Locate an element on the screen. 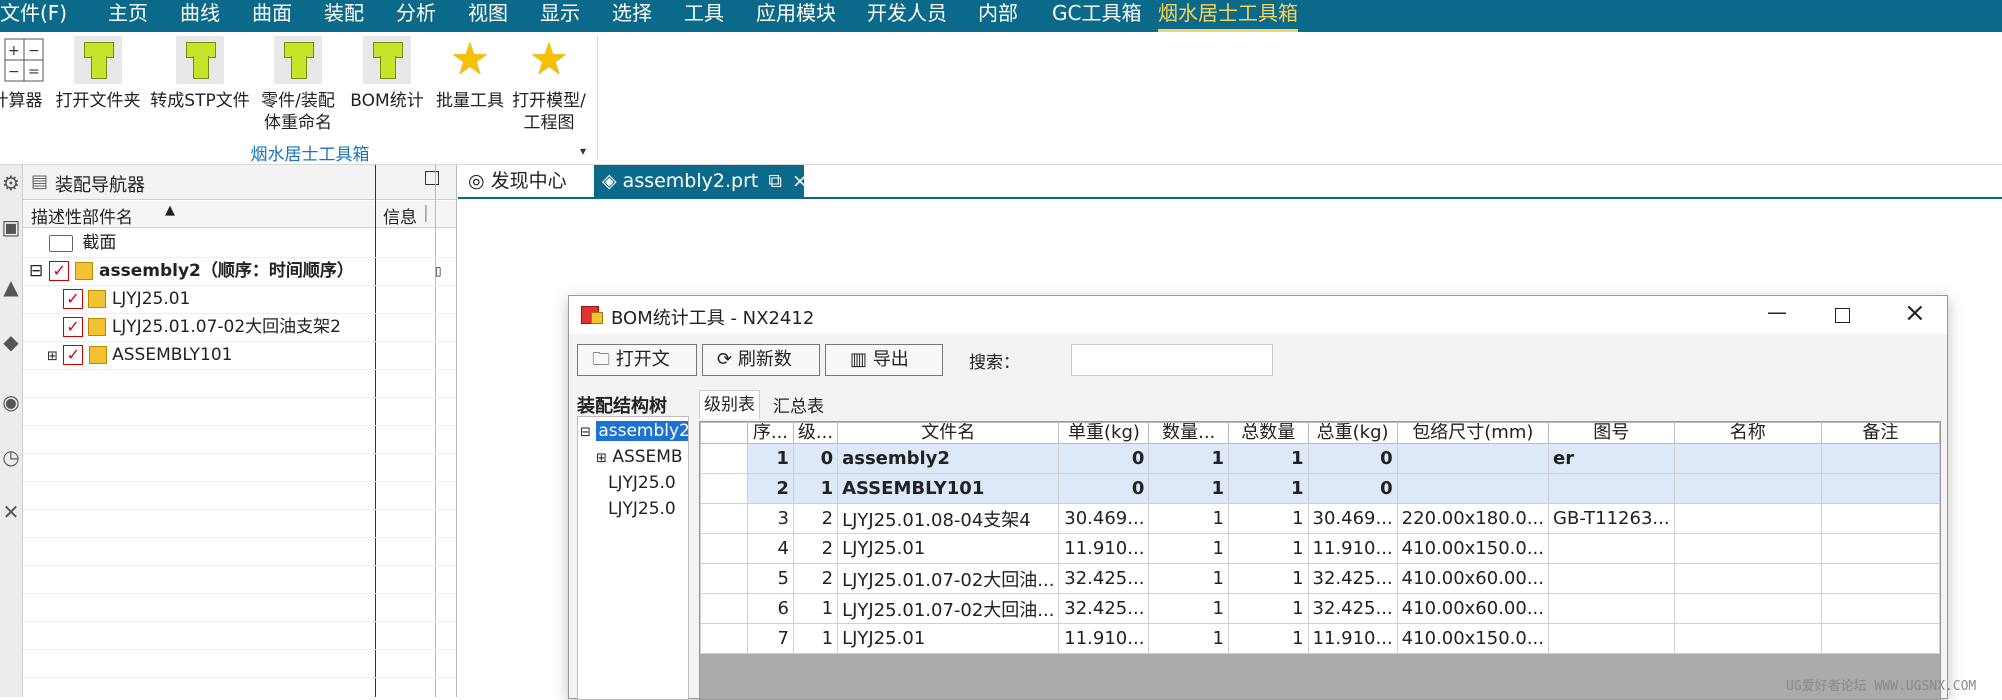 Image resolution: width=2002 pixels, height=700 pixels. batch-tools-button: ★ 批量工具 is located at coordinates (470, 74).